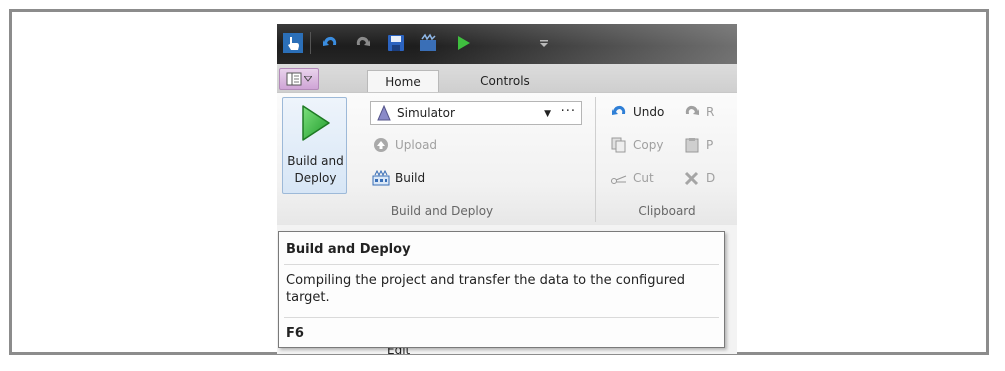 Image resolution: width=1005 pixels, height=371 pixels. What do you see at coordinates (667, 211) in the screenshot?
I see `clipboard-group-label: Clipboard` at bounding box center [667, 211].